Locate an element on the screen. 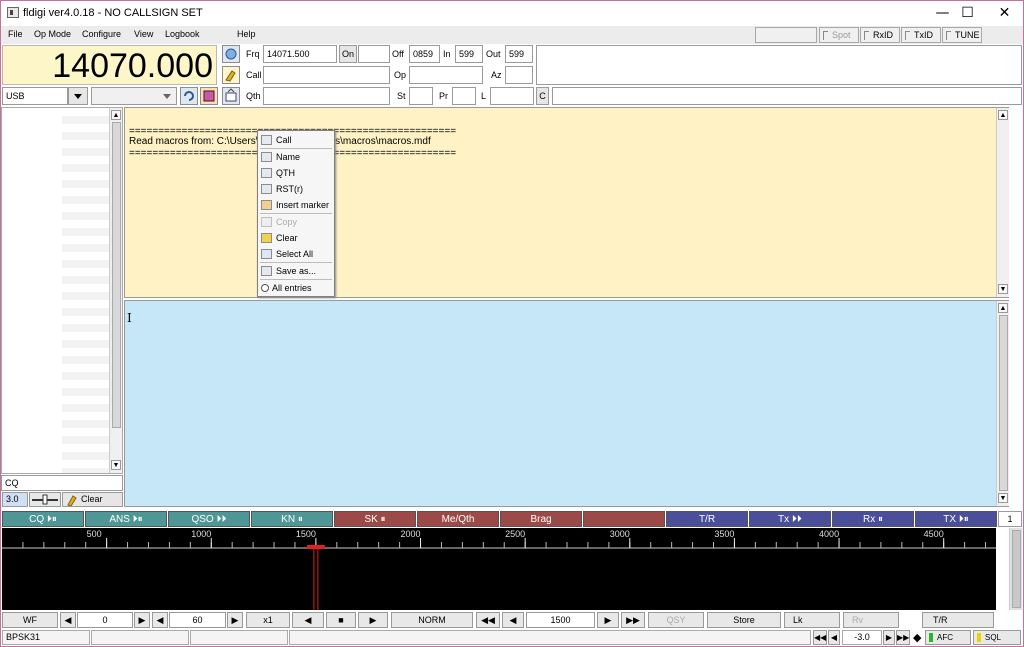 The height and width of the screenshot is (647, 1024). tx-scrollbar: ▲ ▼ is located at coordinates (1002, 403).